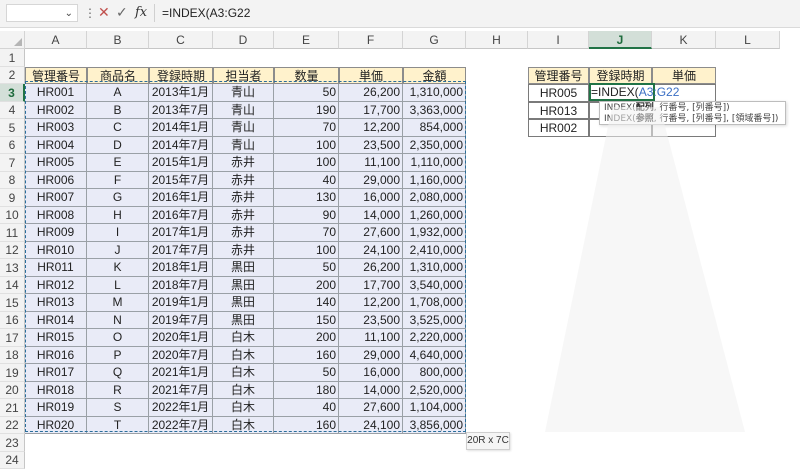 The image size is (800, 469). What do you see at coordinates (434, 180) in the screenshot?
I see `table-cell: 1,160,000` at bounding box center [434, 180].